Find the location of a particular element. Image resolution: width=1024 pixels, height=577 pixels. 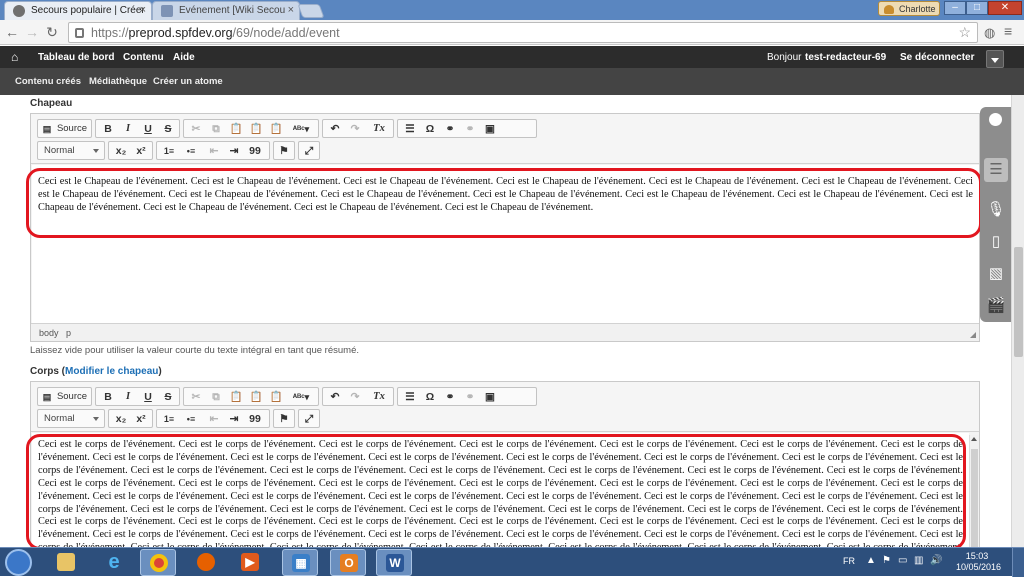

page-scroll-thumb is located at coordinates (1018, 302).